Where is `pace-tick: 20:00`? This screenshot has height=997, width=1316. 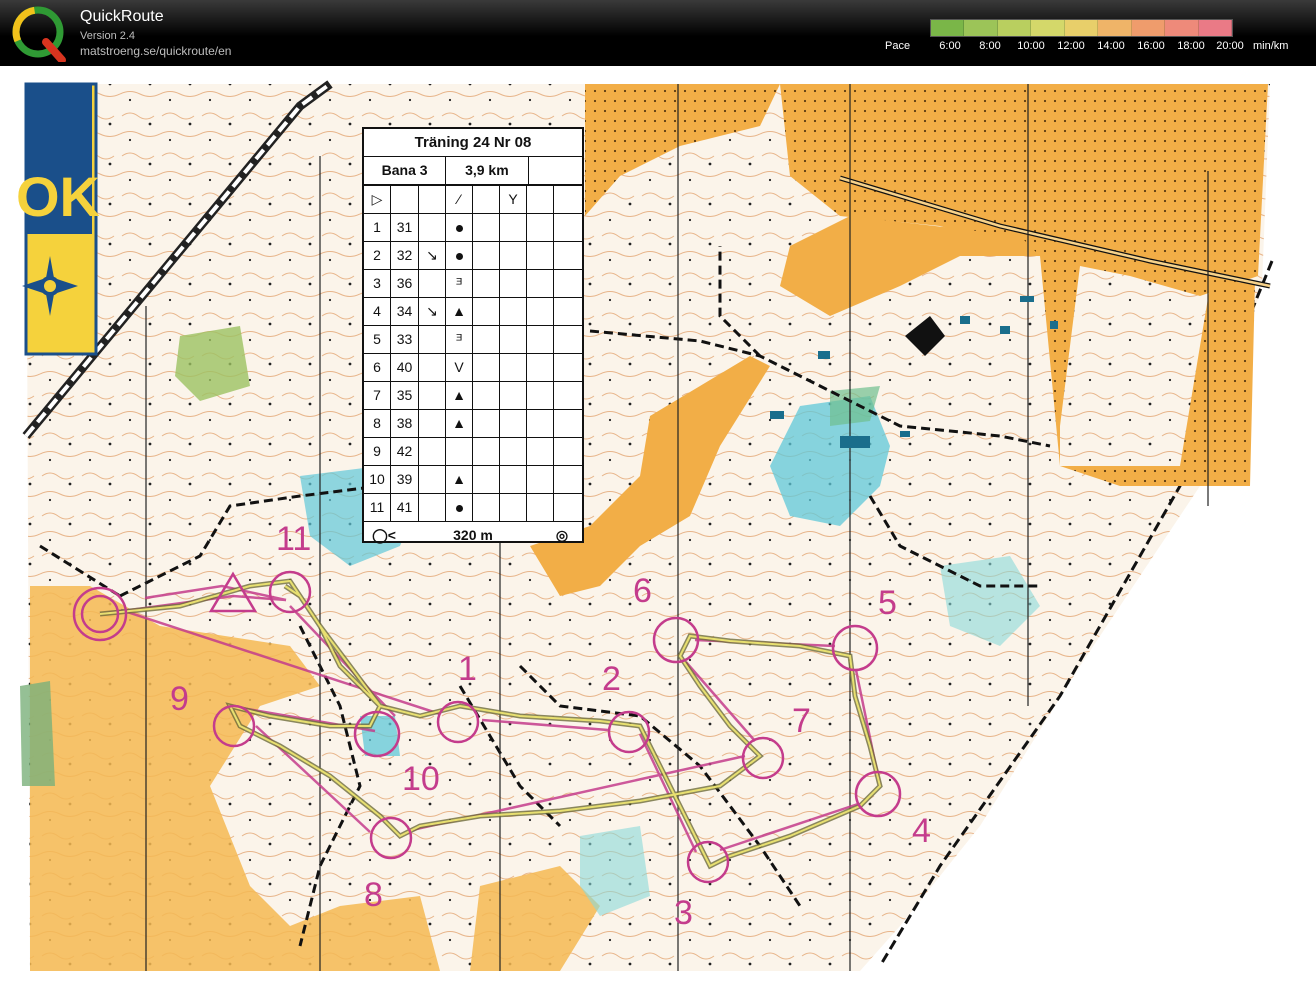
pace-tick: 20:00 is located at coordinates (1230, 46).